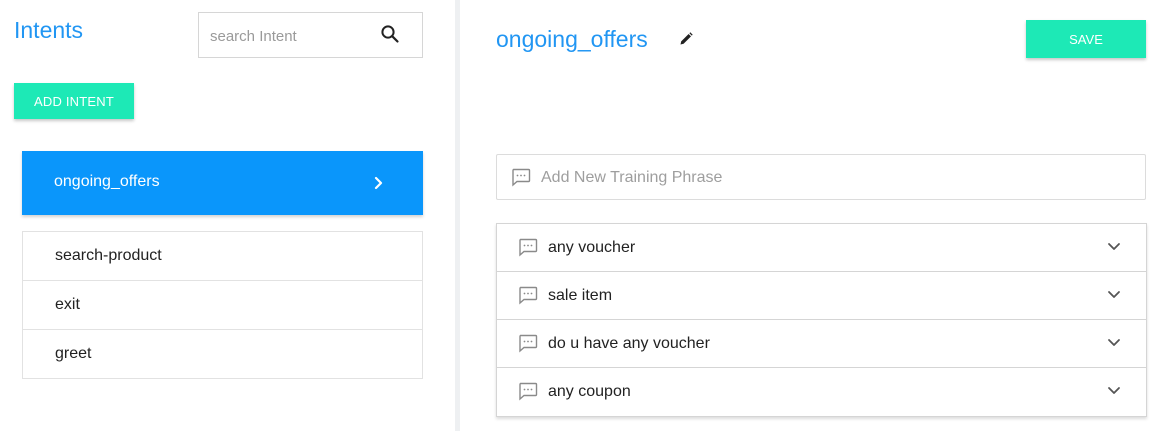  I want to click on add-intent-button: ADD INTENT, so click(74, 101).